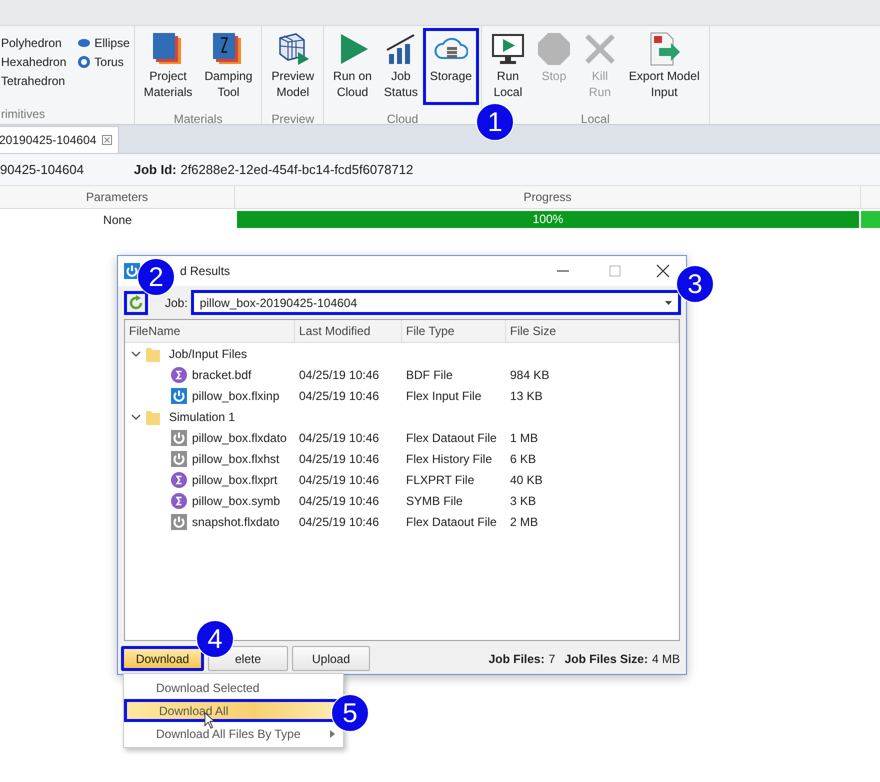  What do you see at coordinates (553, 49) in the screenshot?
I see `stop-icon` at bounding box center [553, 49].